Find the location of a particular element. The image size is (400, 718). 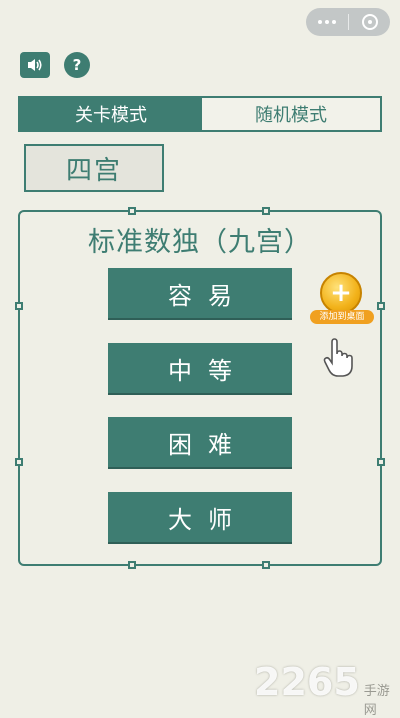

grid-size-button: 四宫 is located at coordinates (94, 168).